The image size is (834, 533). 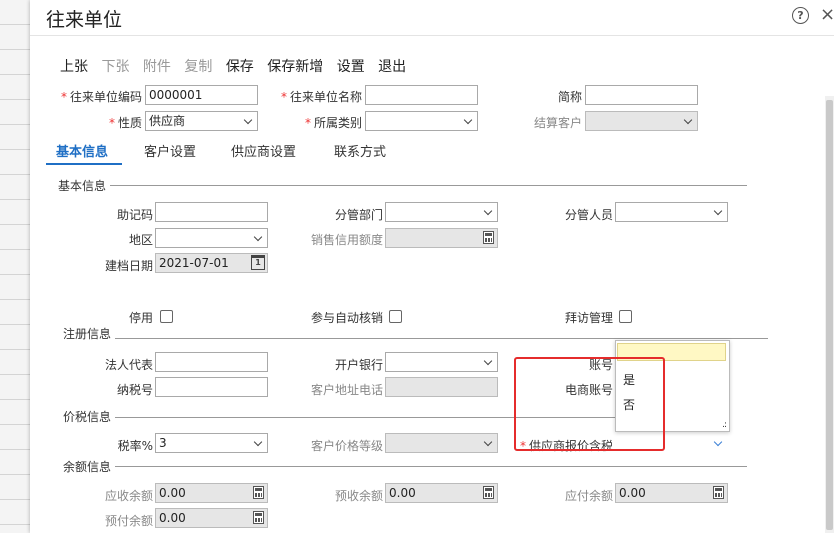 What do you see at coordinates (140, 318) in the screenshot?
I see `disable-label: 停用` at bounding box center [140, 318].